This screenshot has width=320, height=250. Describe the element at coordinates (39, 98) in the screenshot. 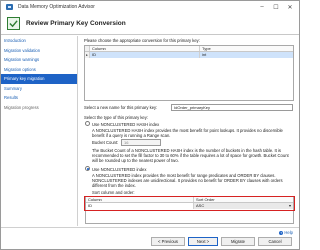

I see `sidebar-item-results: Results` at that location.